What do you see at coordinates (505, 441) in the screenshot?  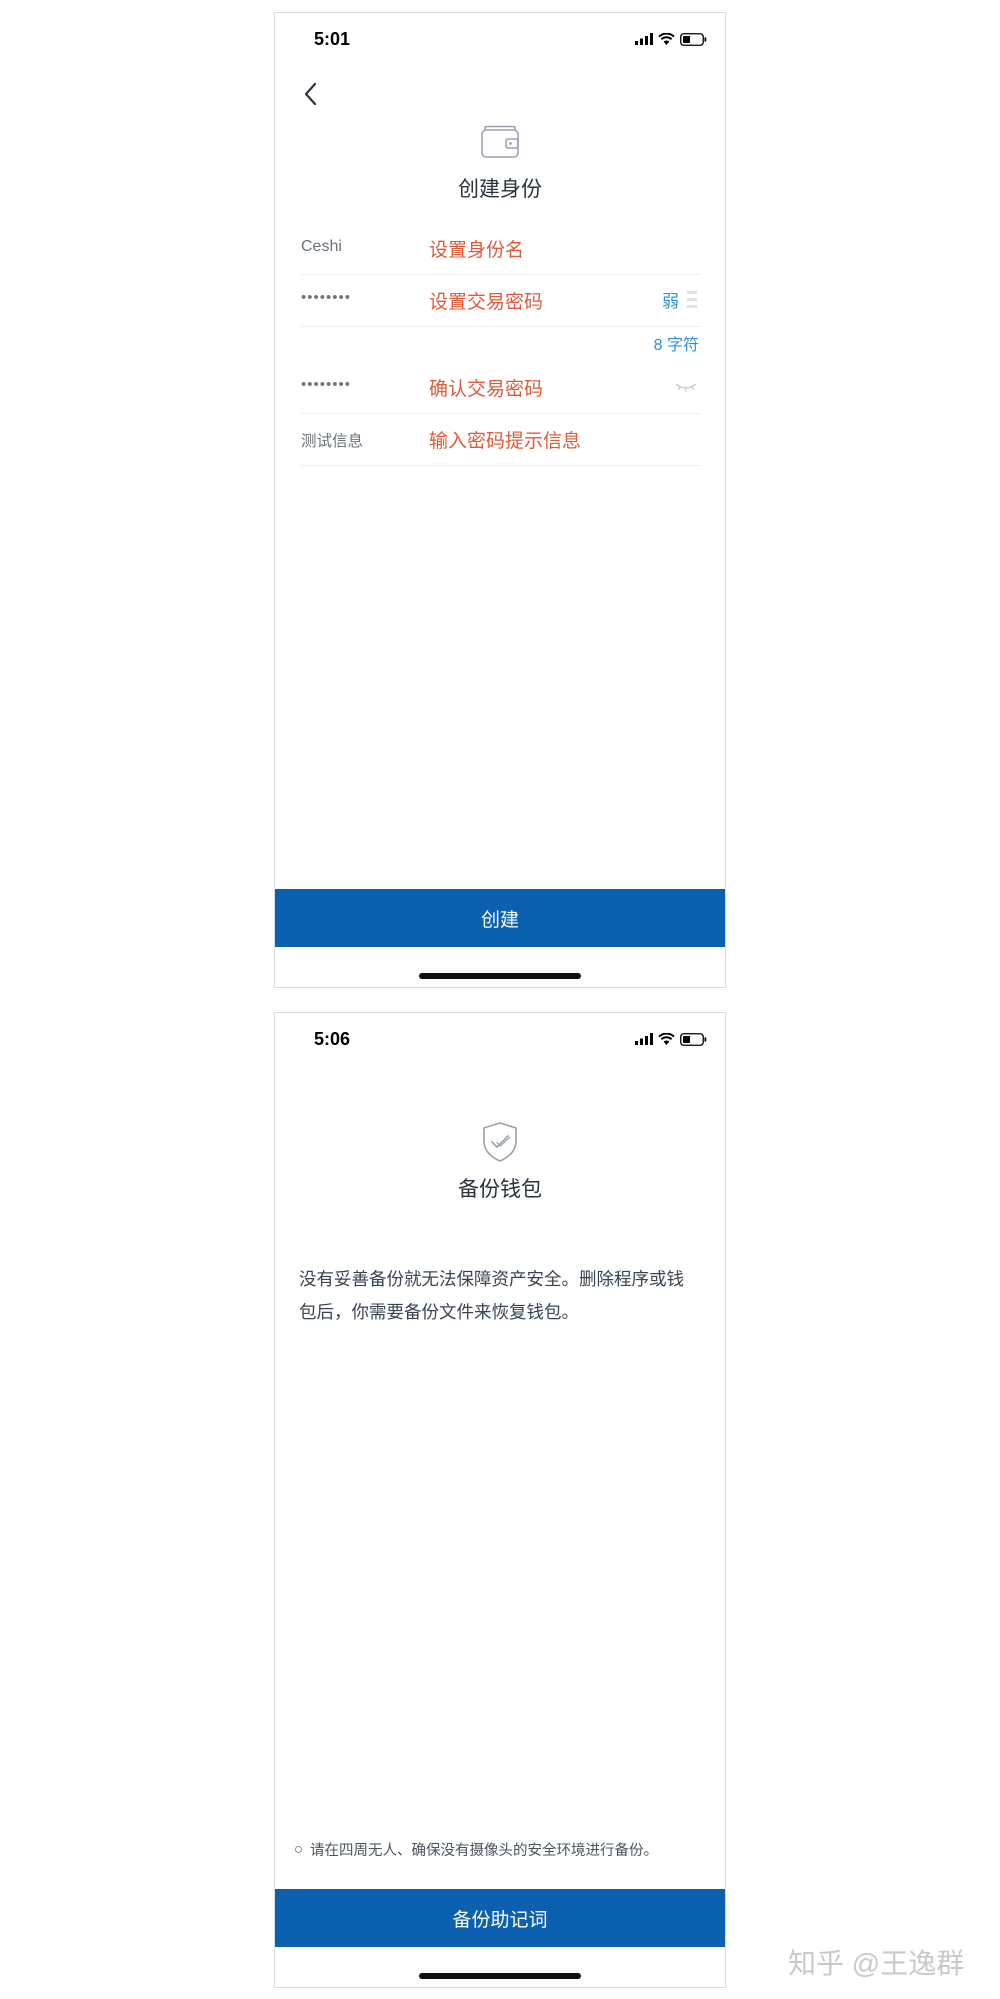 I see `password-hint-placeholder: 输入密码提示信息` at bounding box center [505, 441].